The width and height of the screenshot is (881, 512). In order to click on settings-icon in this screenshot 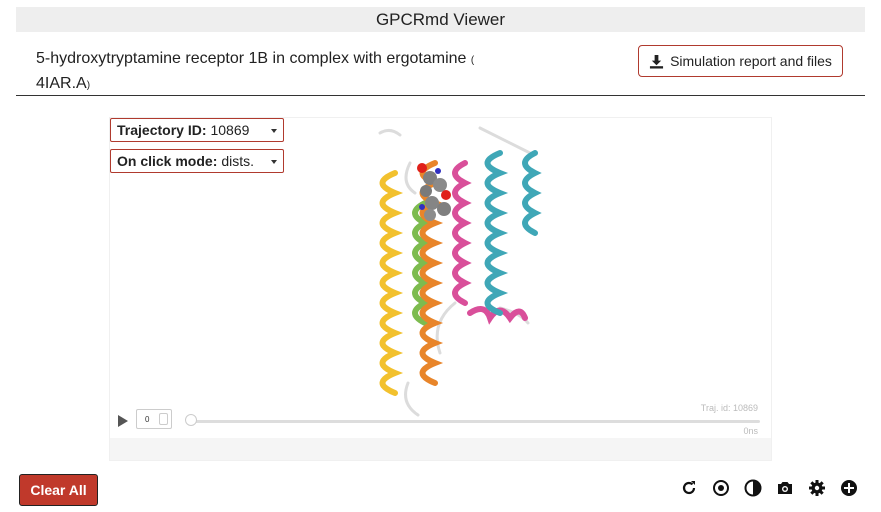, I will do `click(817, 488)`.